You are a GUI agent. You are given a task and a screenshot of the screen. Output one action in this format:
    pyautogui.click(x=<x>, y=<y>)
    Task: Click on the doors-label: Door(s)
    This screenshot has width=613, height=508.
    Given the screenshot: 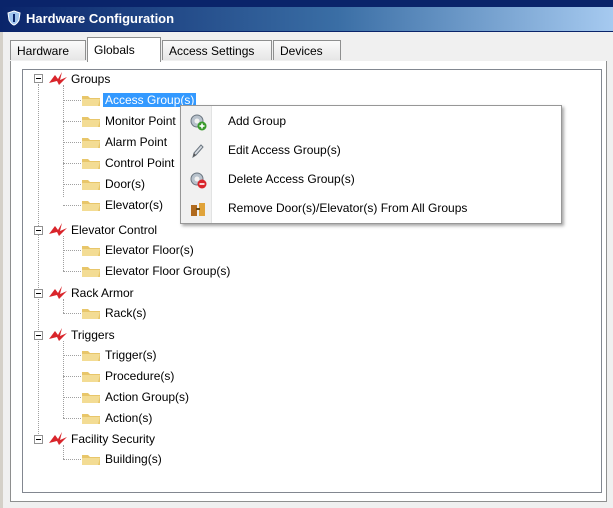 What is the action you would take?
    pyautogui.click(x=125, y=184)
    